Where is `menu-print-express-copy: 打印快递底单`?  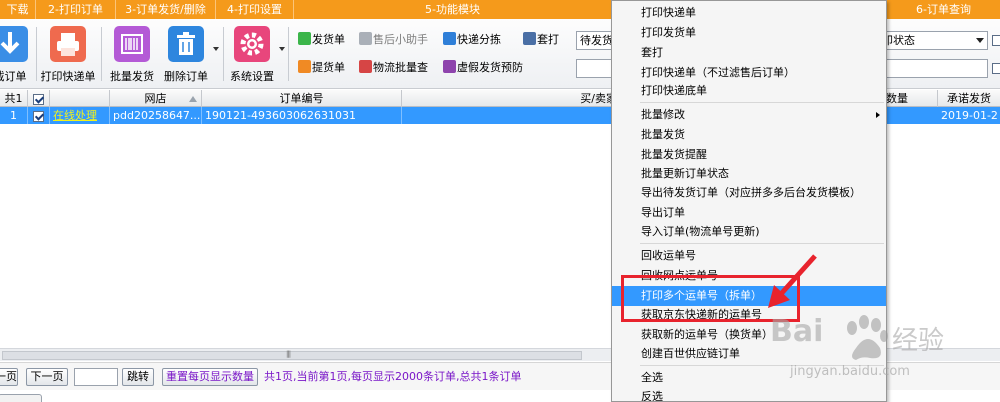
menu-print-express-copy: 打印快递底单 is located at coordinates (749, 91).